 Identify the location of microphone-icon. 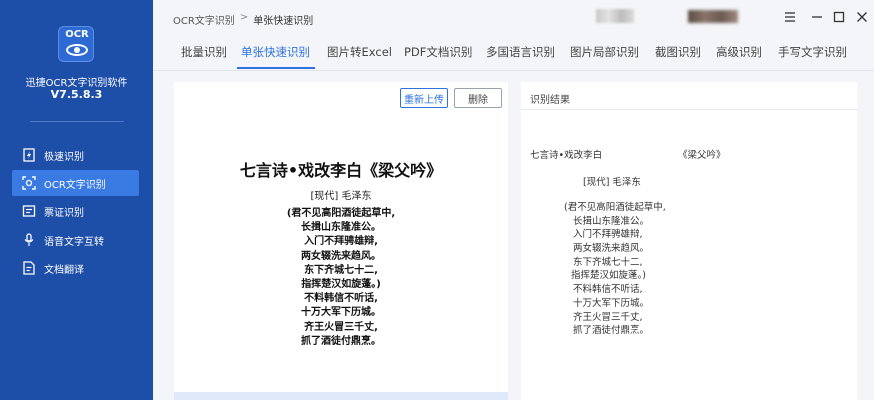
(29, 240).